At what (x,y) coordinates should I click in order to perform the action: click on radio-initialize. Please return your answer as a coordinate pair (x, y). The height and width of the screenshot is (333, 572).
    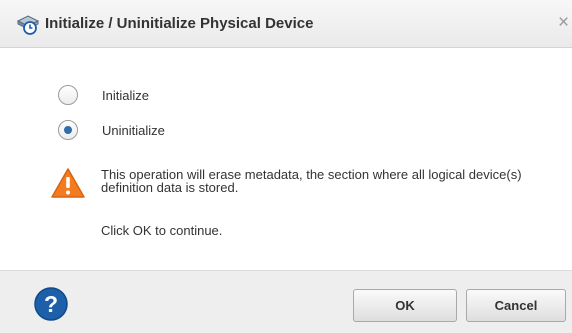
    Looking at the image, I should click on (68, 95).